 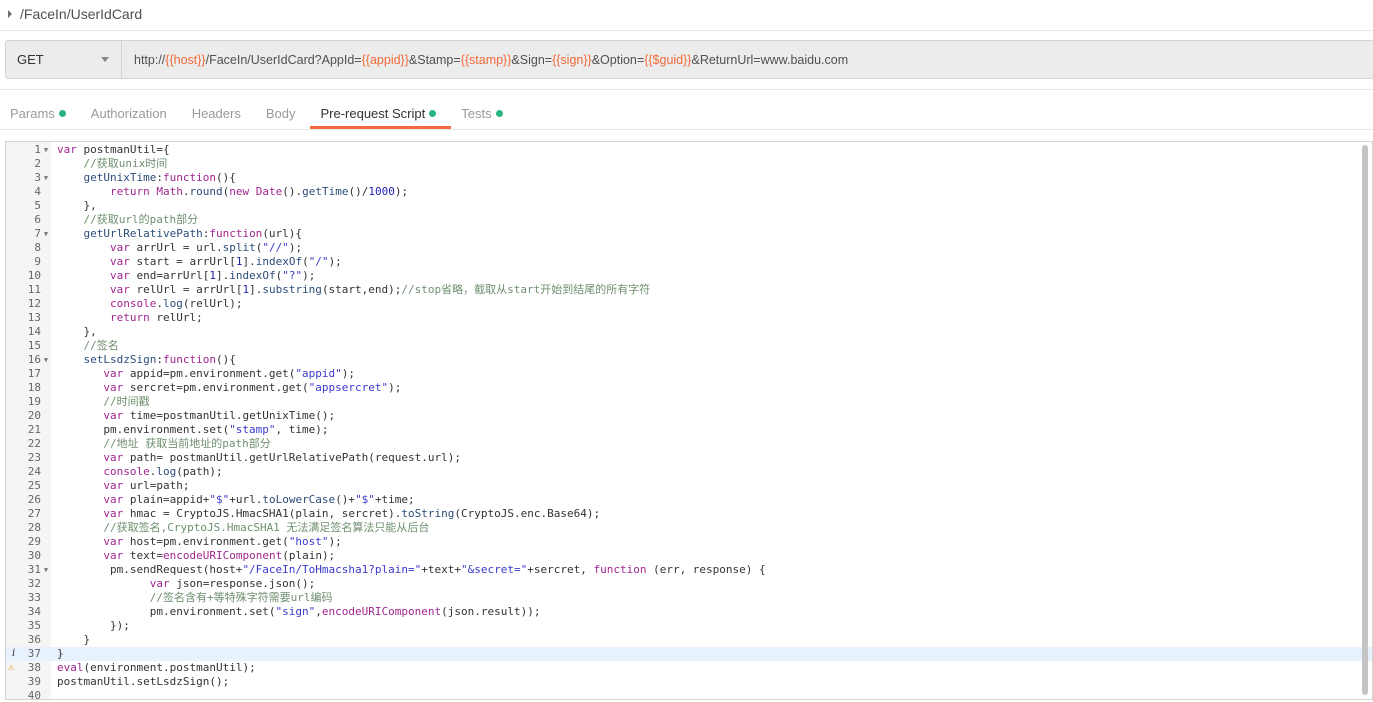 What do you see at coordinates (689, 318) in the screenshot?
I see `code-line: 13 return relUrl;` at bounding box center [689, 318].